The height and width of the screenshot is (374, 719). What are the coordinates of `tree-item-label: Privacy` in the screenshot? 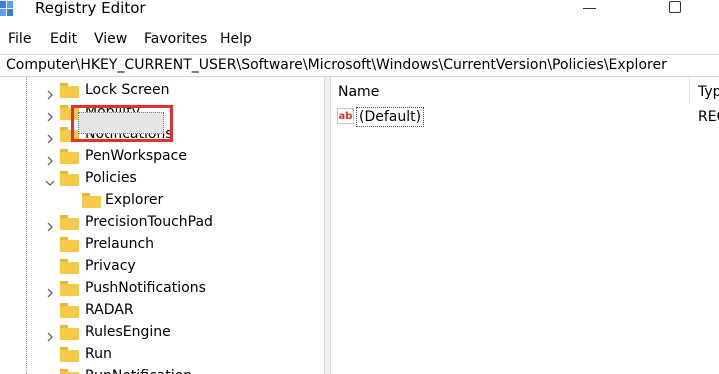 It's located at (110, 266).